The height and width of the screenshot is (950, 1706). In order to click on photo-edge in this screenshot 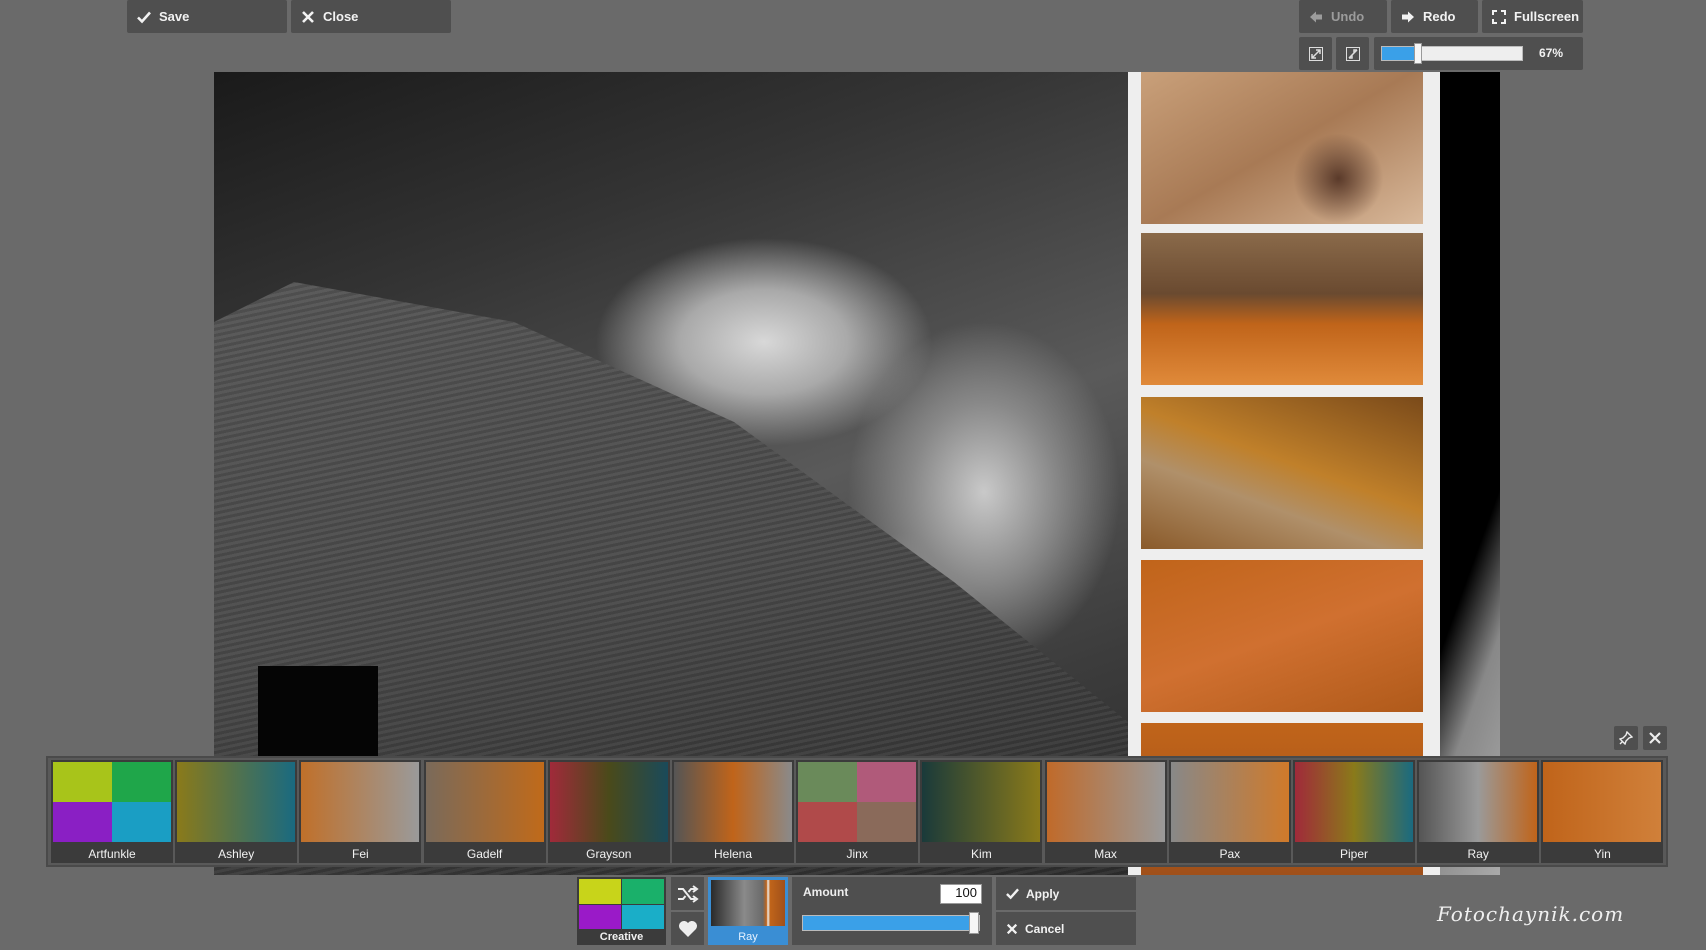, I will do `click(1470, 473)`.